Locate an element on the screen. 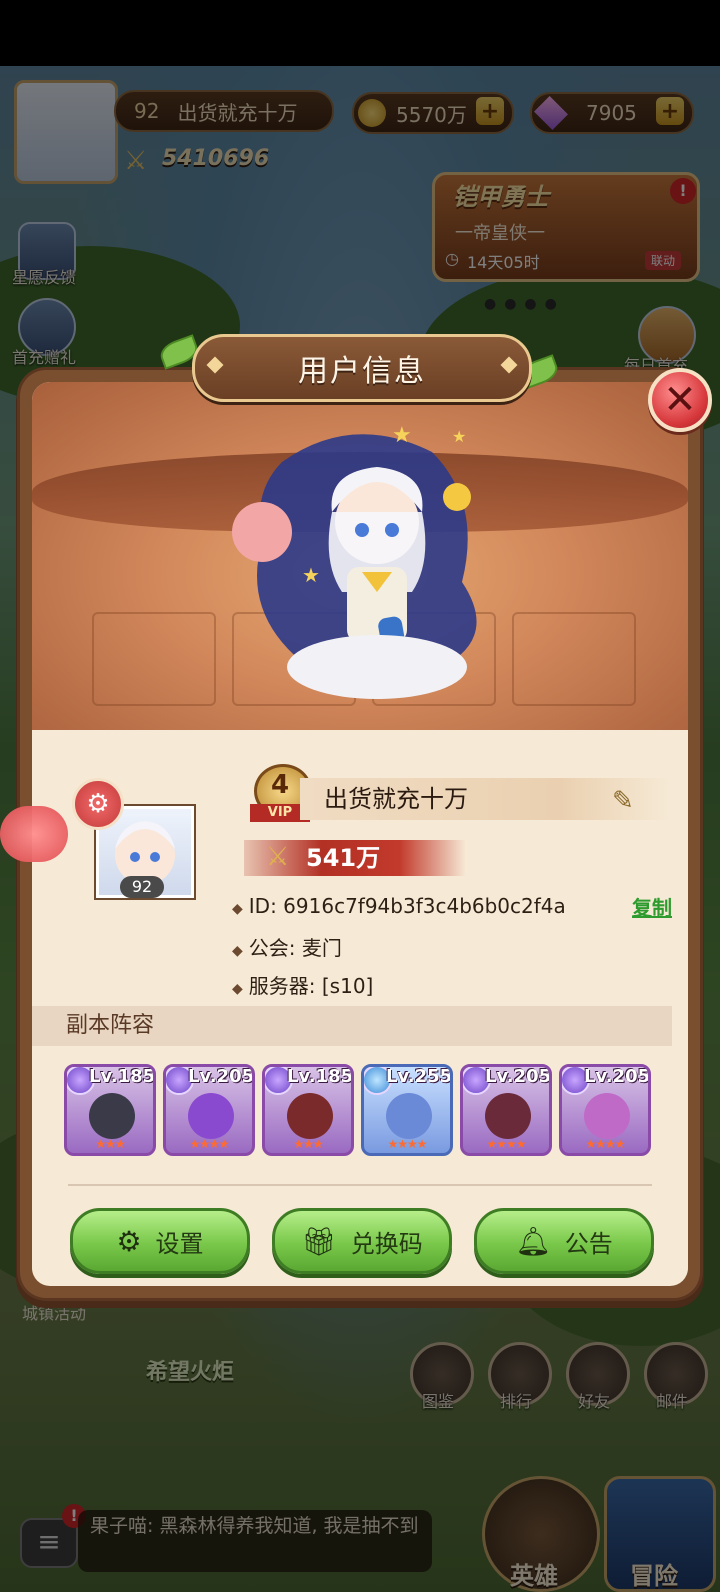 The height and width of the screenshot is (1592, 720). hero-card: Lv.255 ★★★★ is located at coordinates (407, 1110).